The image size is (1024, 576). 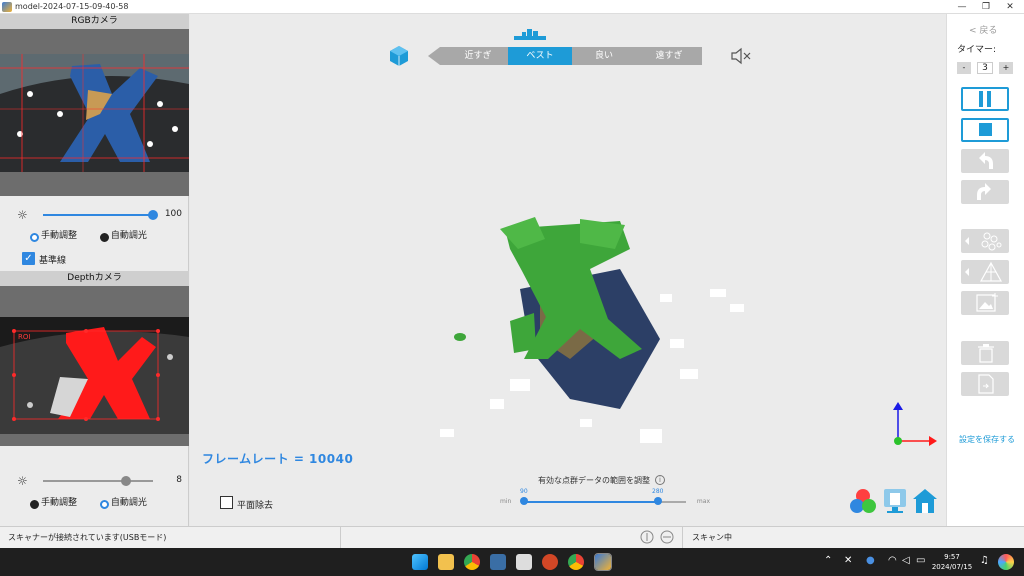 What do you see at coordinates (863, 501) in the screenshot?
I see `color-mode-icon` at bounding box center [863, 501].